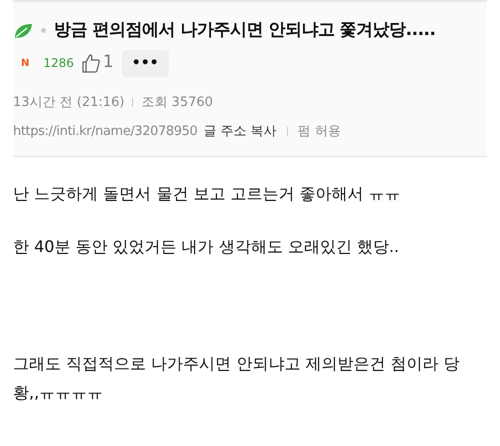 This screenshot has height=446, width=500. I want to click on view-count: 1286, so click(58, 63).